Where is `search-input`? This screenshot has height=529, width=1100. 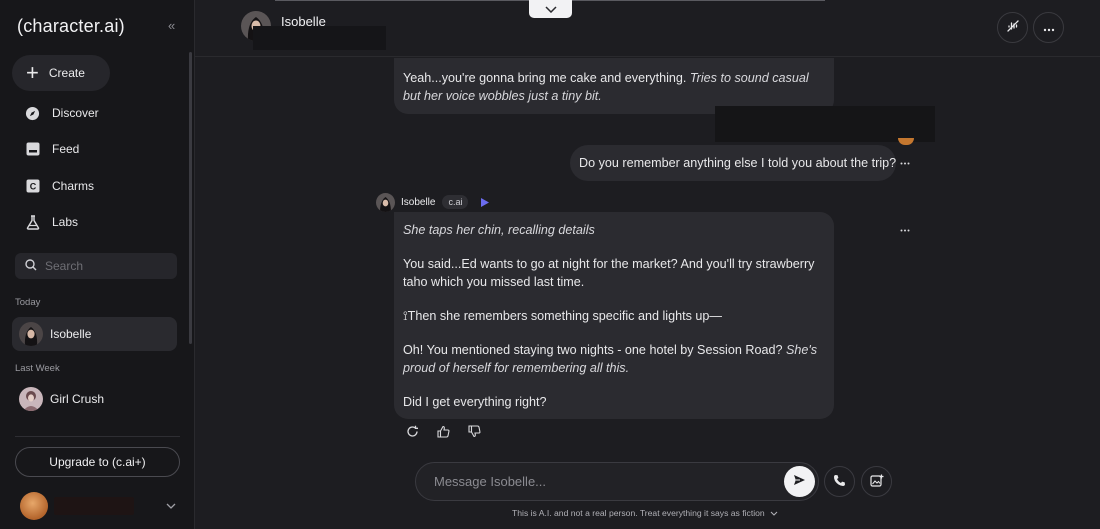 search-input is located at coordinates (105, 266).